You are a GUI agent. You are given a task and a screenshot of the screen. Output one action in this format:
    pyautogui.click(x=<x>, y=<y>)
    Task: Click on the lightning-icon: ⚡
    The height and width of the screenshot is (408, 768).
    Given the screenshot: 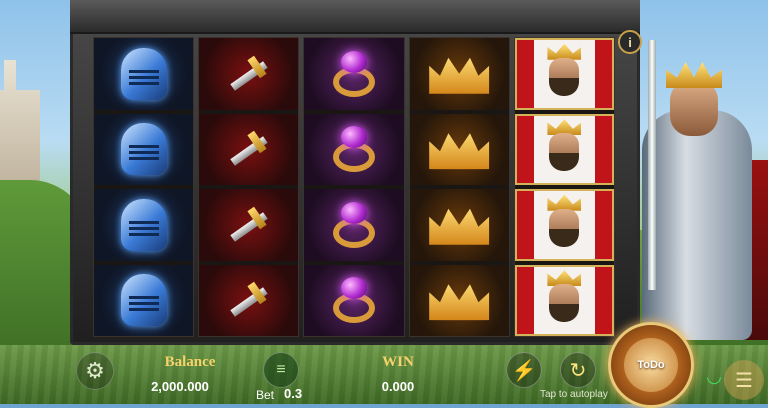 What is the action you would take?
    pyautogui.click(x=524, y=370)
    